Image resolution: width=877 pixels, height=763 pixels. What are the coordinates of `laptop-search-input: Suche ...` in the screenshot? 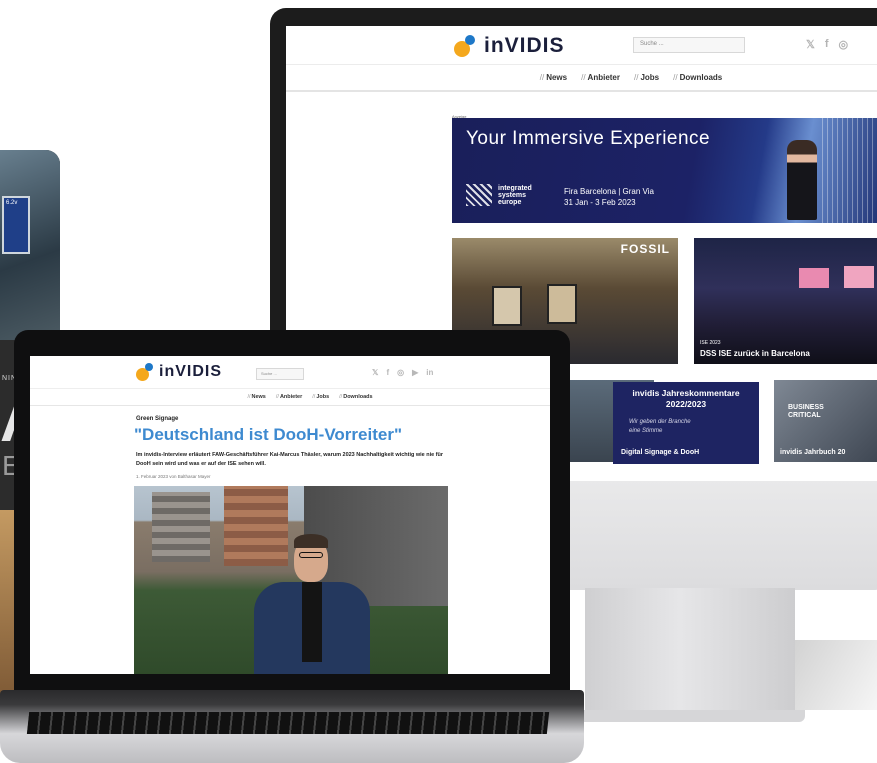 It's located at (280, 374).